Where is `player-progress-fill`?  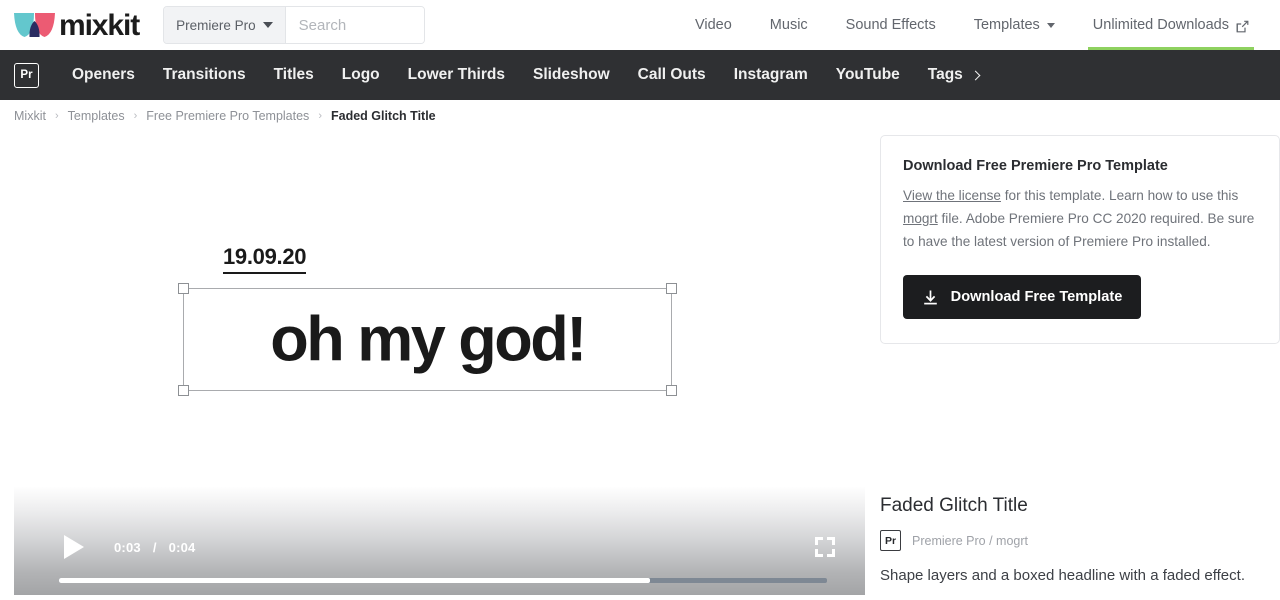
player-progress-fill is located at coordinates (355, 580).